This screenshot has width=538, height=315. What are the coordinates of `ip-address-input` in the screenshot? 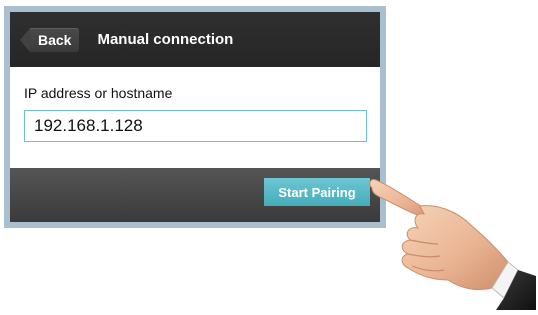 It's located at (195, 126).